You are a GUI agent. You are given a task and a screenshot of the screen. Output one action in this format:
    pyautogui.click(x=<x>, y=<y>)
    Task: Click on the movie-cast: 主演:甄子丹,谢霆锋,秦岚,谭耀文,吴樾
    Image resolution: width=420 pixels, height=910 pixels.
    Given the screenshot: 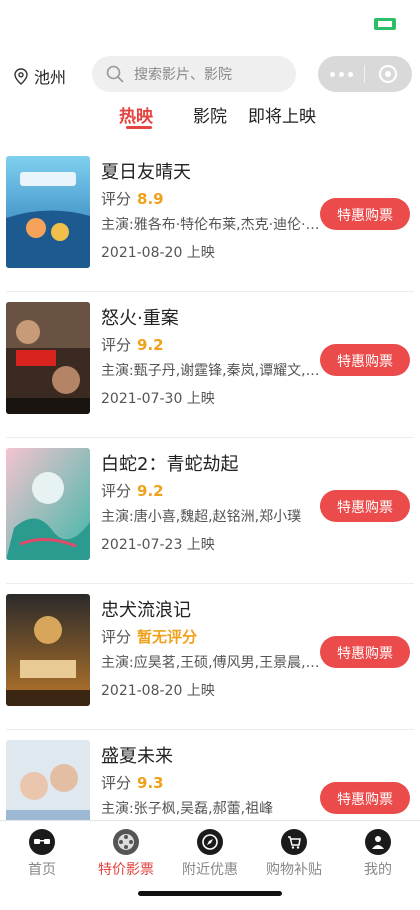 What is the action you would take?
    pyautogui.click(x=212, y=371)
    